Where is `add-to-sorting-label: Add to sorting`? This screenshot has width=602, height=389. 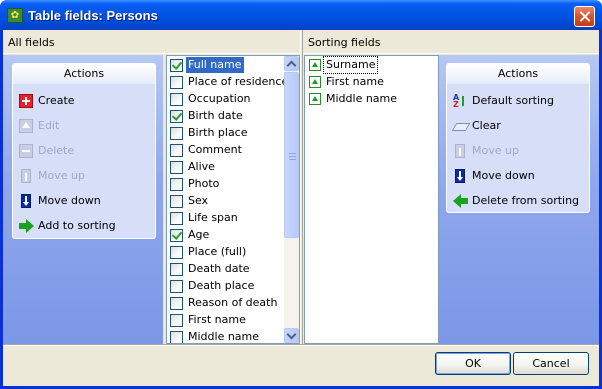 add-to-sorting-label: Add to sorting is located at coordinates (77, 225).